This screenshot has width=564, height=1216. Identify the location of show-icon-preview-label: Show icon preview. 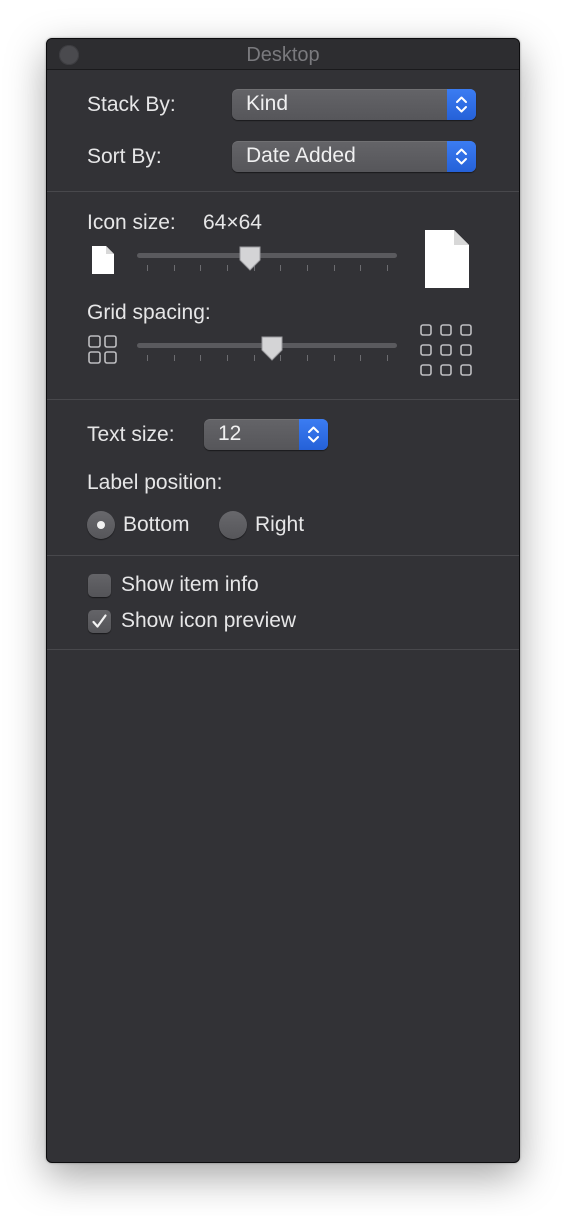
(208, 621).